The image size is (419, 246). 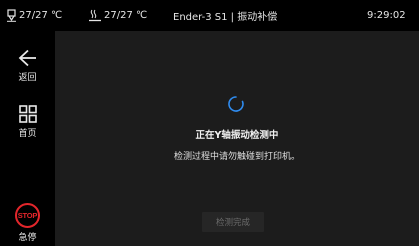 I want to click on sidebar: 返回 首页 STOP 急停, so click(x=27, y=138).